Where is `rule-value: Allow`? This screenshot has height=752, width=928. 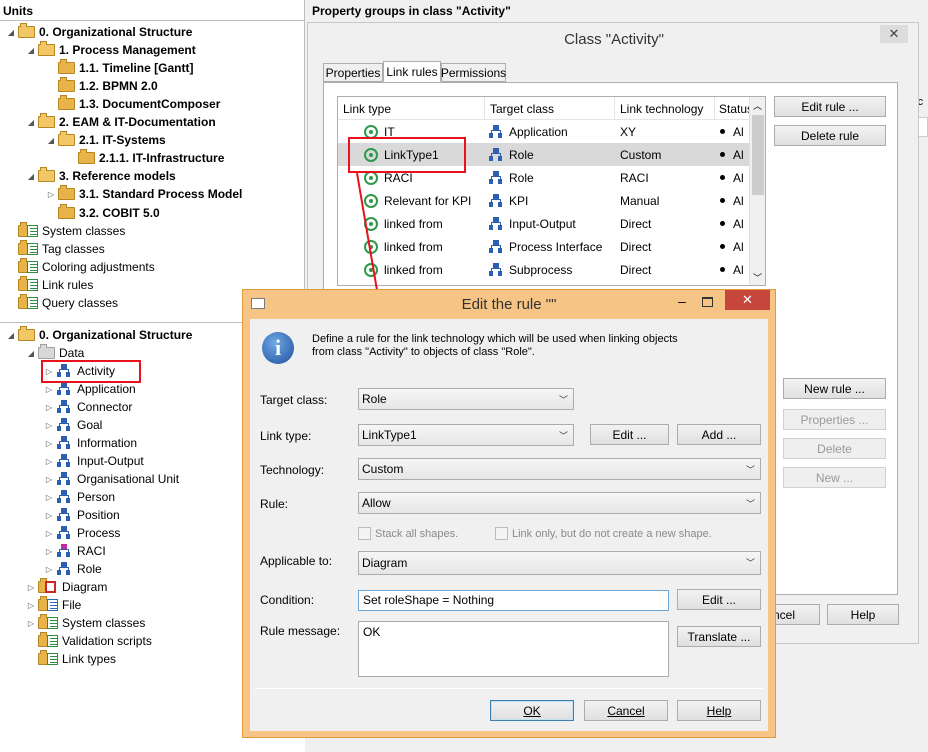
rule-value: Allow is located at coordinates (376, 503).